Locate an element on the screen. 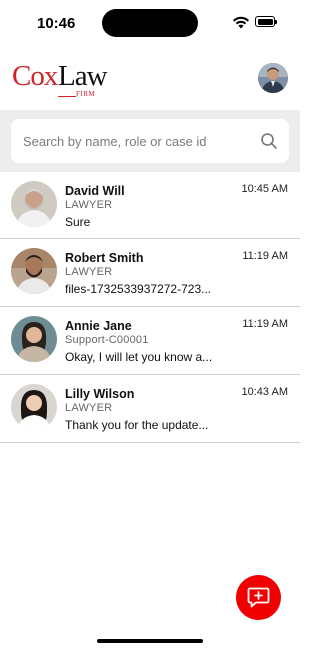 The image size is (320, 652). contact-role: Support-C00001 is located at coordinates (107, 340).